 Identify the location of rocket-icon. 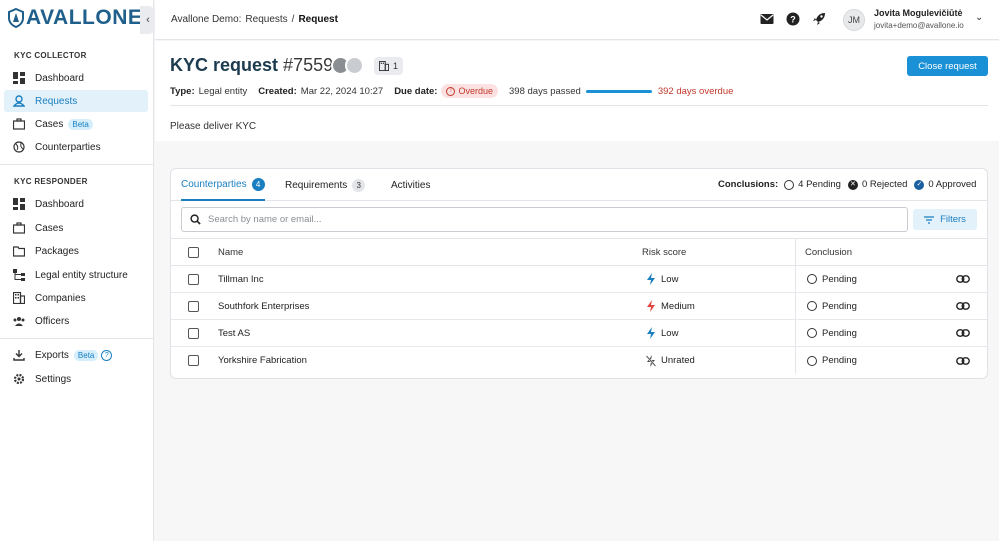
(819, 19).